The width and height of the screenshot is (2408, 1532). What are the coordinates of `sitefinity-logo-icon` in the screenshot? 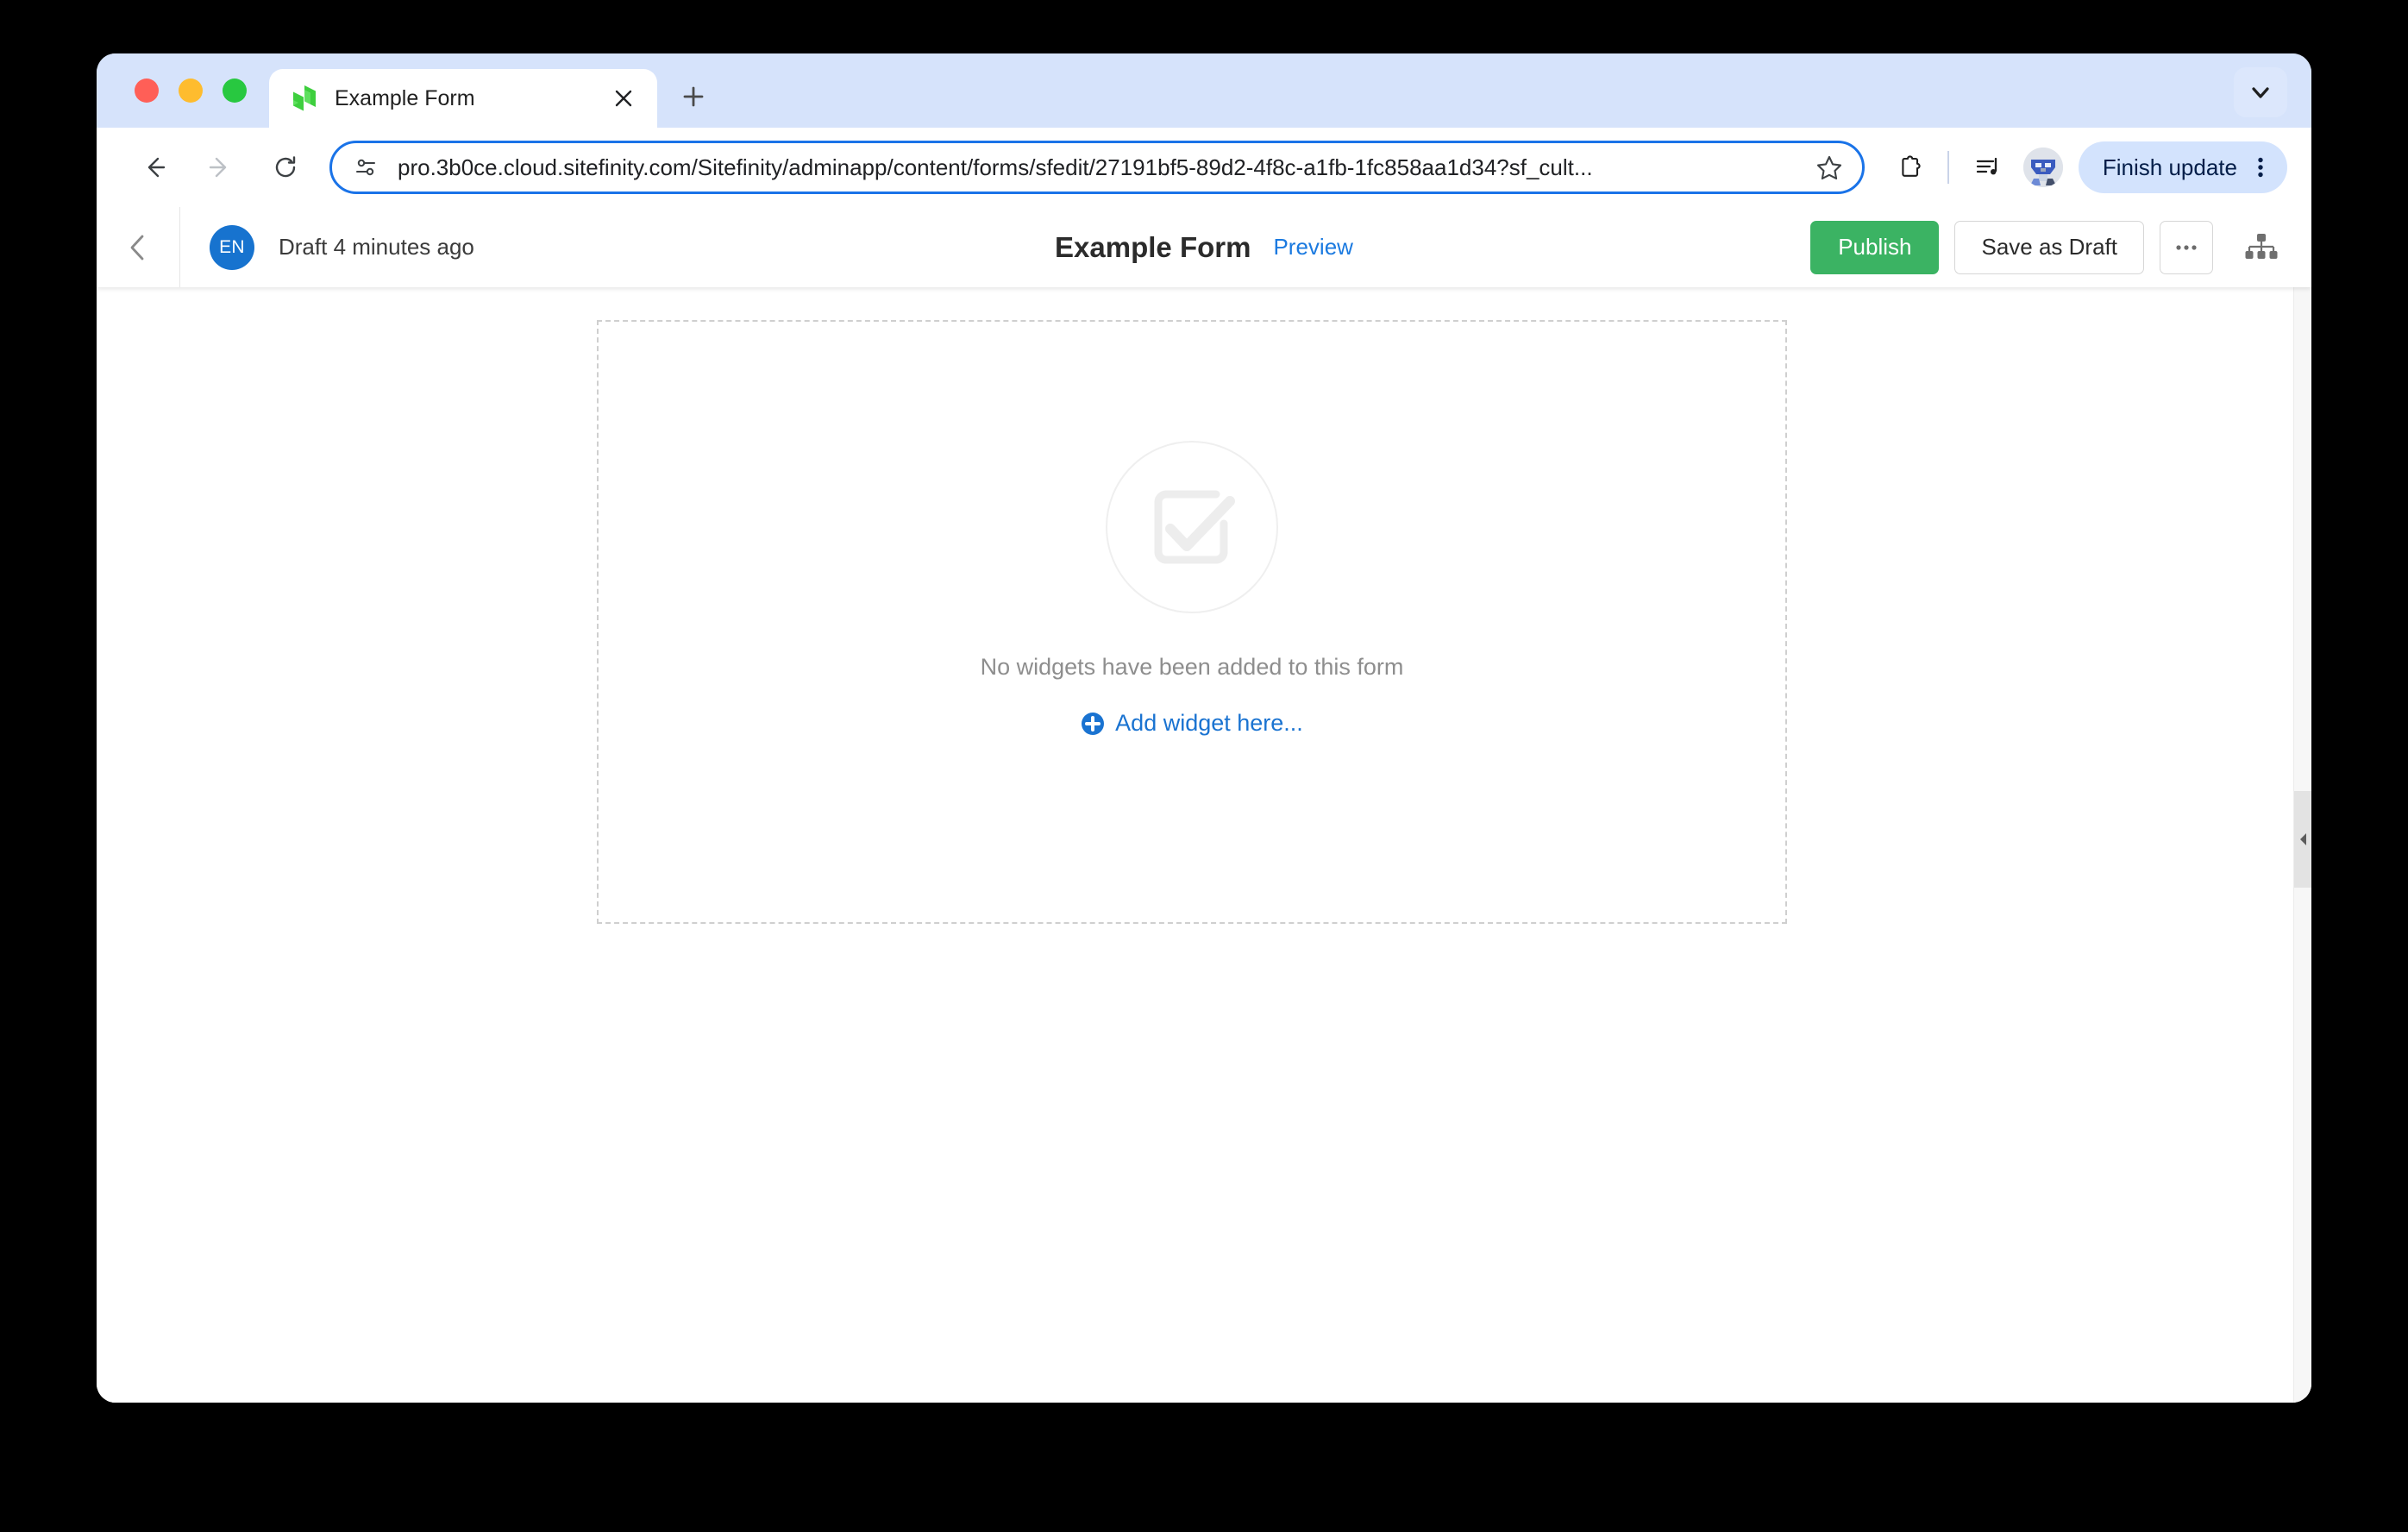 It's located at (304, 98).